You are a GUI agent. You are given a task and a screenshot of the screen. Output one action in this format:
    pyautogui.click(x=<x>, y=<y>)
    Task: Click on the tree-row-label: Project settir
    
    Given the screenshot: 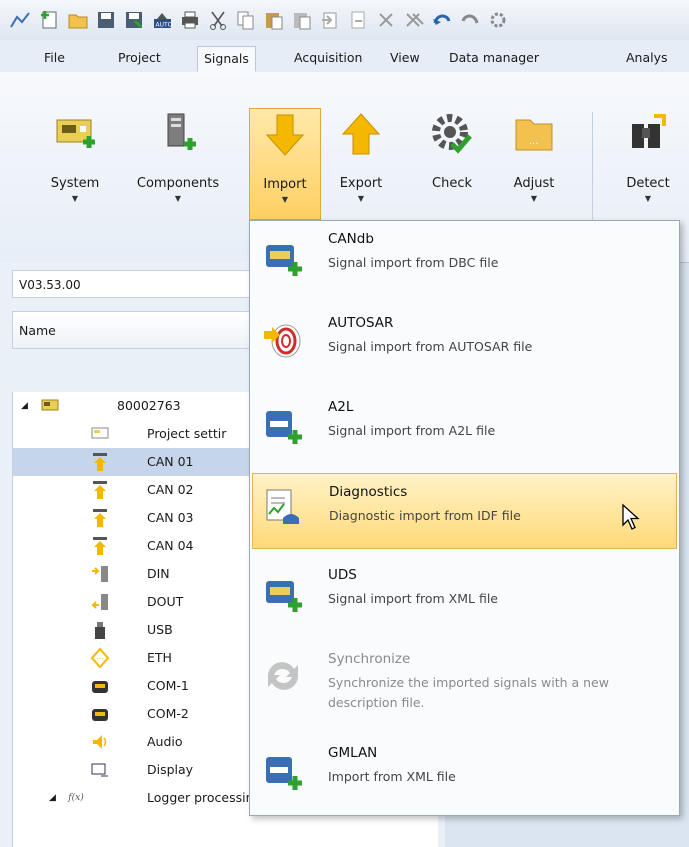 What is the action you would take?
    pyautogui.click(x=187, y=433)
    